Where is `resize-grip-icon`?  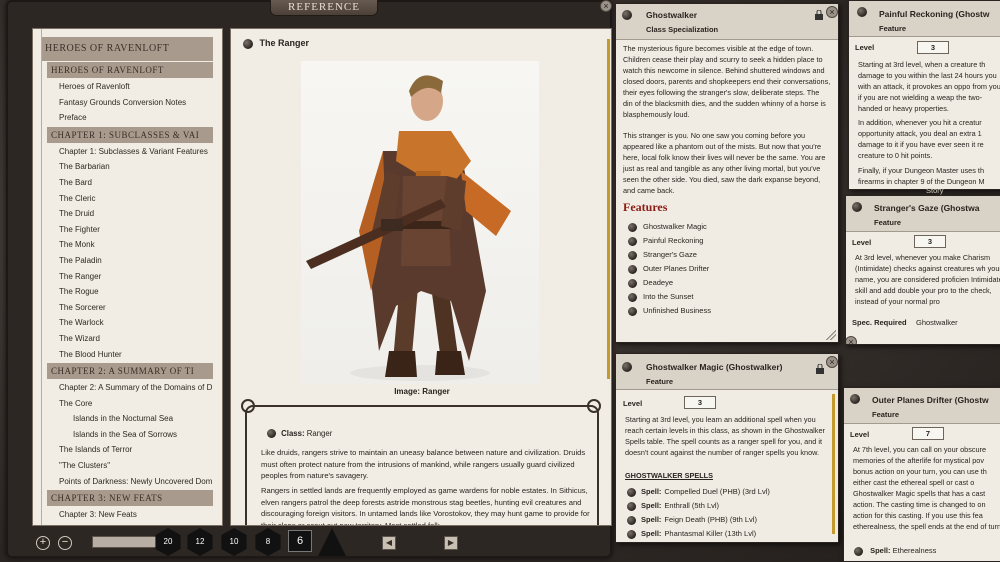
resize-grip-icon is located at coordinates (831, 335).